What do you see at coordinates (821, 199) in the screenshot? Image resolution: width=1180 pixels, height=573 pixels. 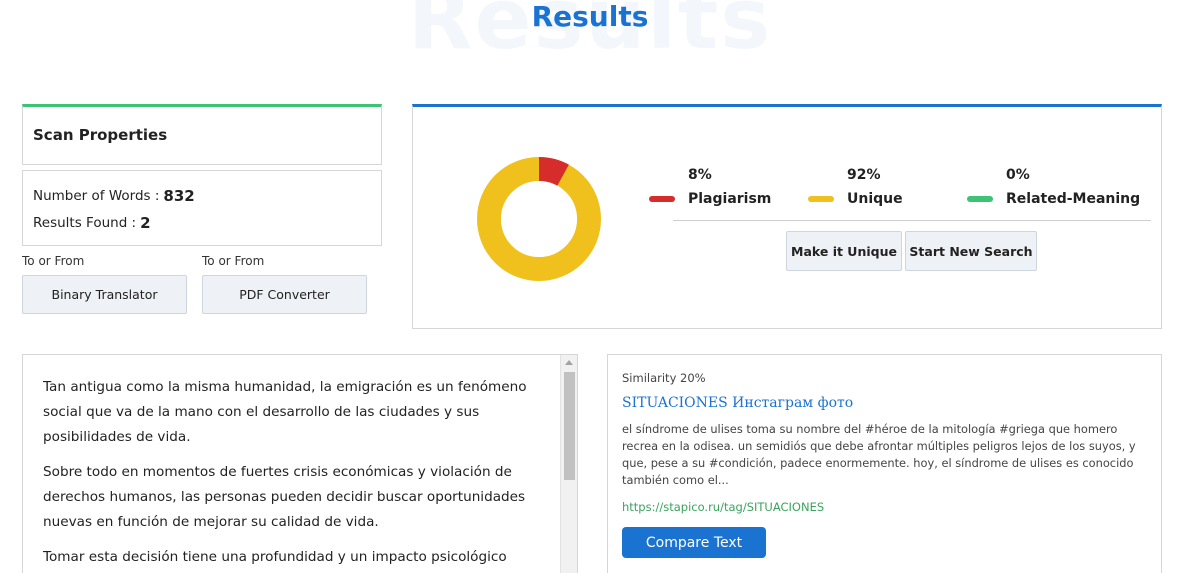 I see `unique-swatch` at bounding box center [821, 199].